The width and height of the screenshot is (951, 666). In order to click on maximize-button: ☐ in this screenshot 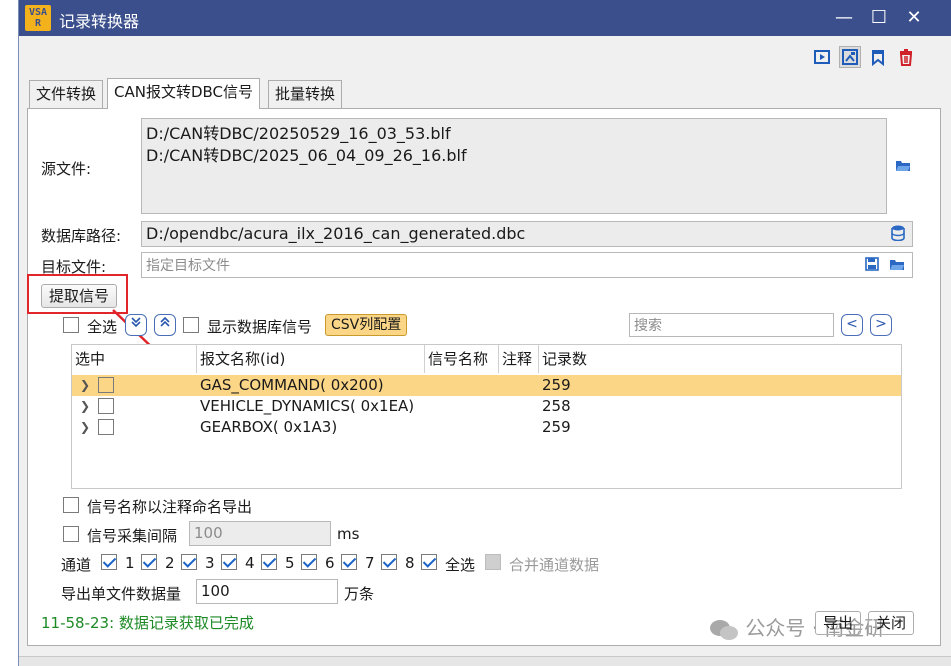, I will do `click(879, 18)`.